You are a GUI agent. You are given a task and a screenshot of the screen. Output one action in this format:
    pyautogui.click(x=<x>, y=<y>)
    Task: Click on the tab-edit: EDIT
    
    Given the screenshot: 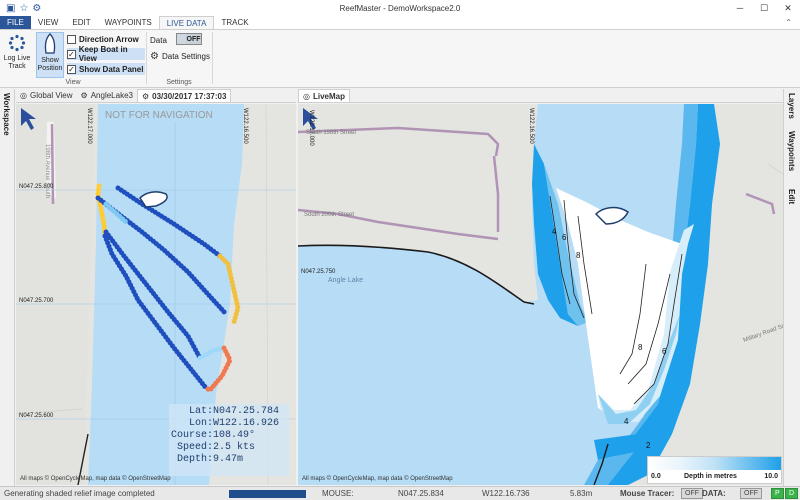 What is the action you would take?
    pyautogui.click(x=81, y=22)
    